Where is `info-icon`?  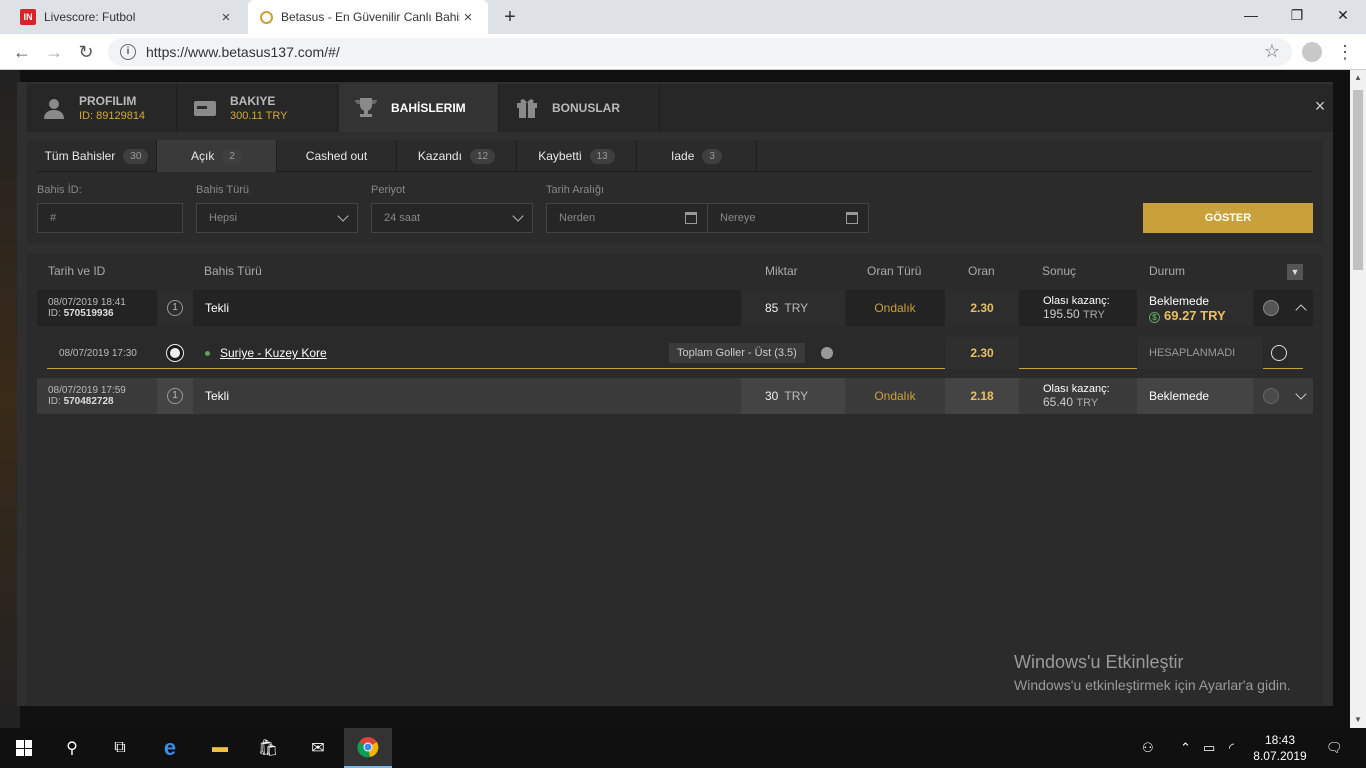 info-icon is located at coordinates (827, 353).